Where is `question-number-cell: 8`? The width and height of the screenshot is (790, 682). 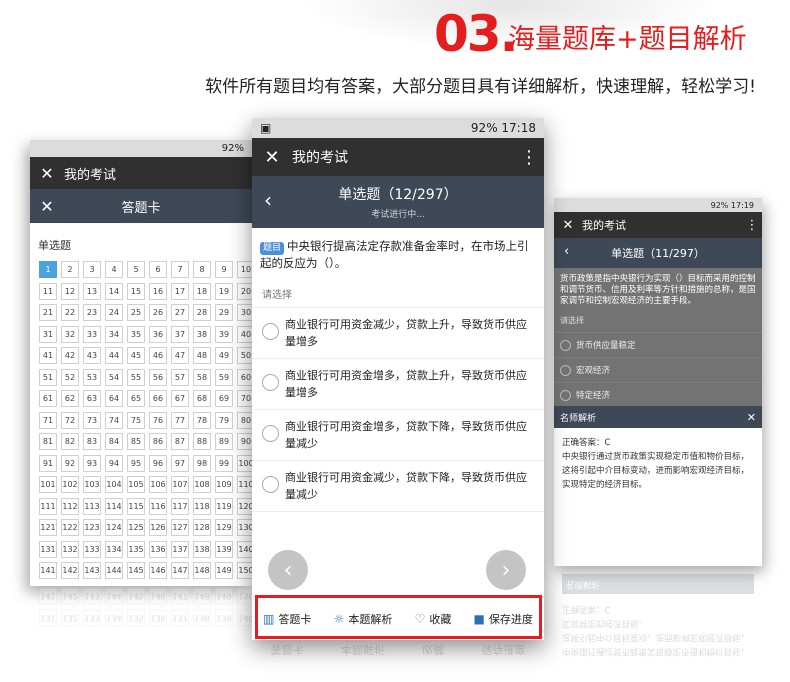
question-number-cell: 8 is located at coordinates (202, 269).